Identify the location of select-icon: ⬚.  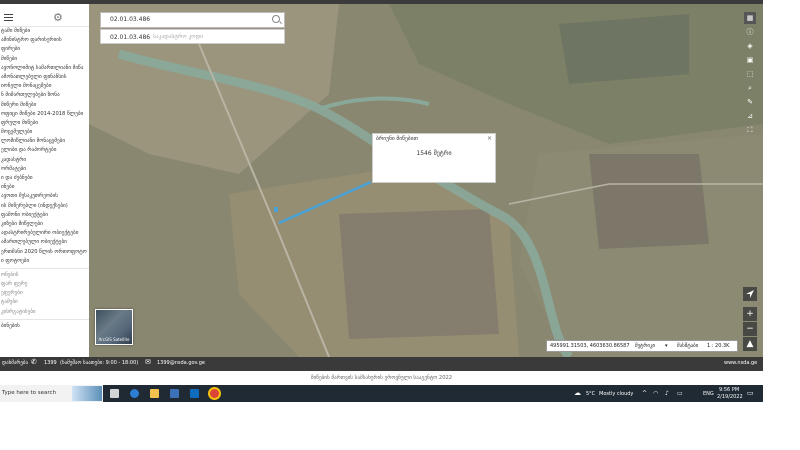
(750, 74).